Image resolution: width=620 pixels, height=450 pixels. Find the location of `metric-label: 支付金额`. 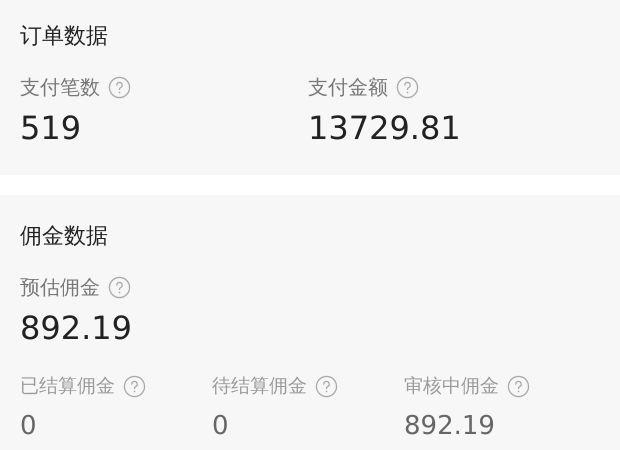

metric-label: 支付金额 is located at coordinates (348, 87).